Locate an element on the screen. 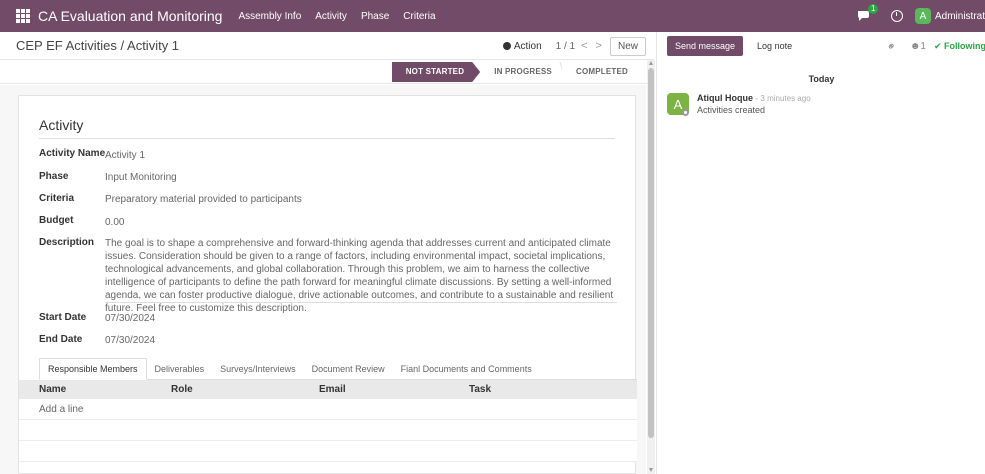  column-name: Name is located at coordinates (52, 389).